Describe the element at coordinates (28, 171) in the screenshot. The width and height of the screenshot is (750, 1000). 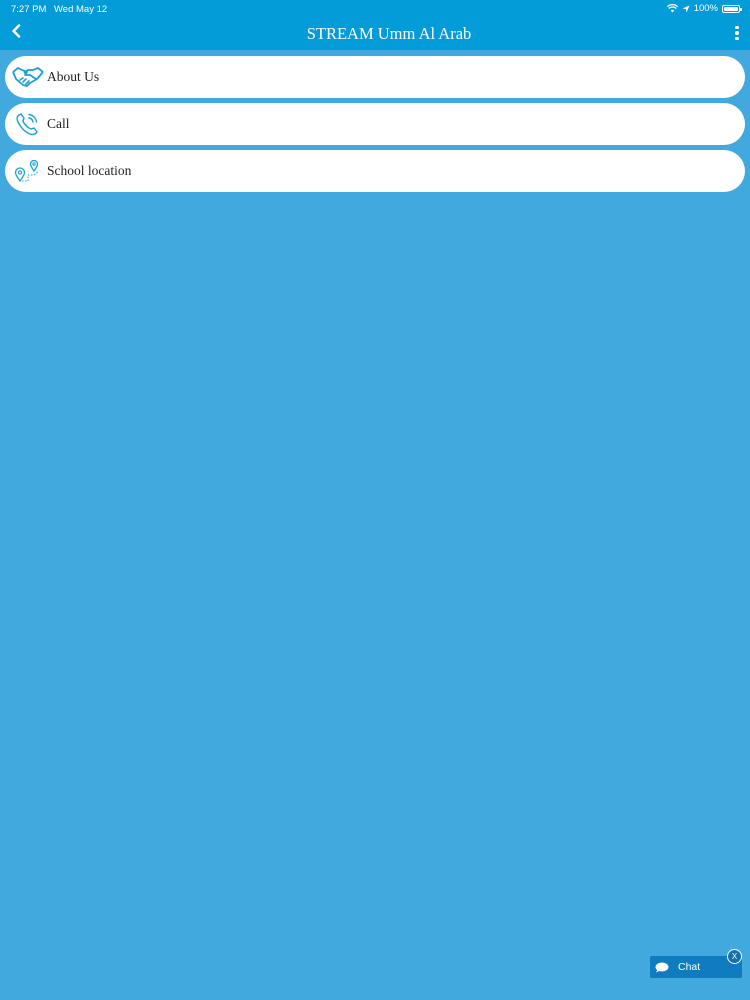
I see `map-pin-route-icon` at that location.